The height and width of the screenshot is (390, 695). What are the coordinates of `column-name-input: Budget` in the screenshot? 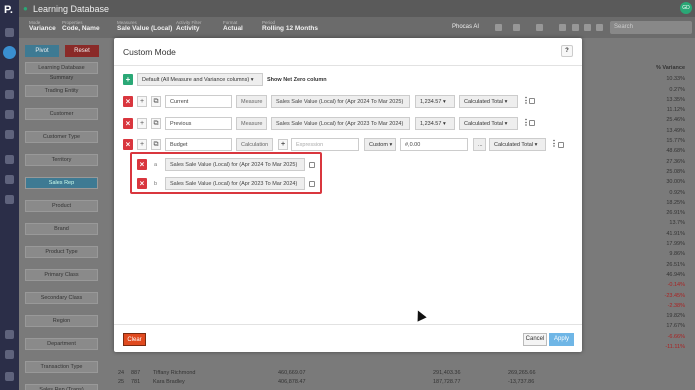 It's located at (198, 144).